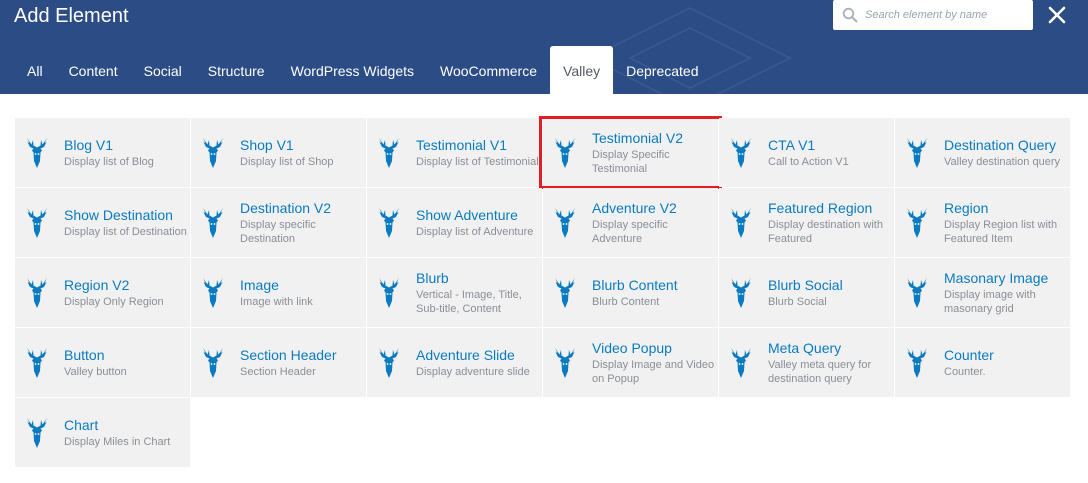  I want to click on element-name: Adventure Slide, so click(465, 354).